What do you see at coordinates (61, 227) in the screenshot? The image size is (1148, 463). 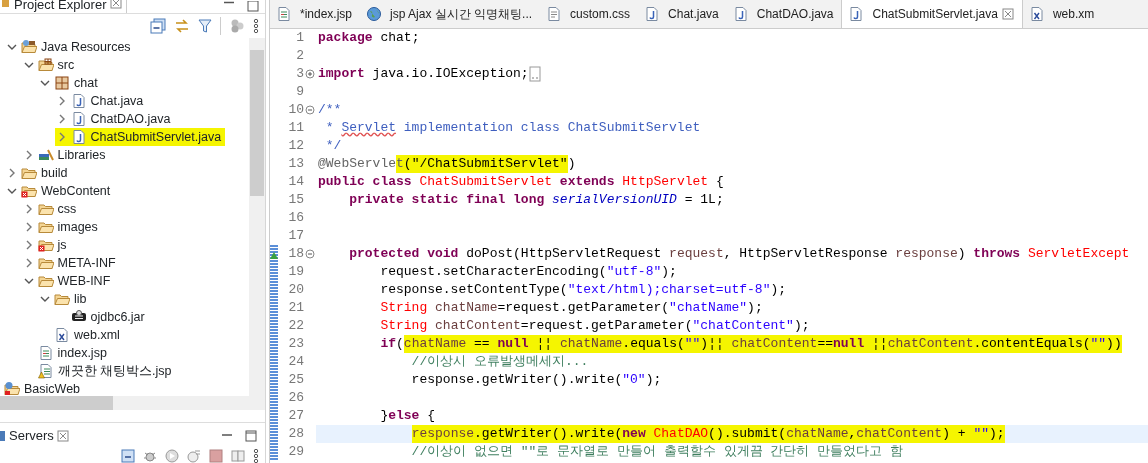 I see `tree-item: images` at bounding box center [61, 227].